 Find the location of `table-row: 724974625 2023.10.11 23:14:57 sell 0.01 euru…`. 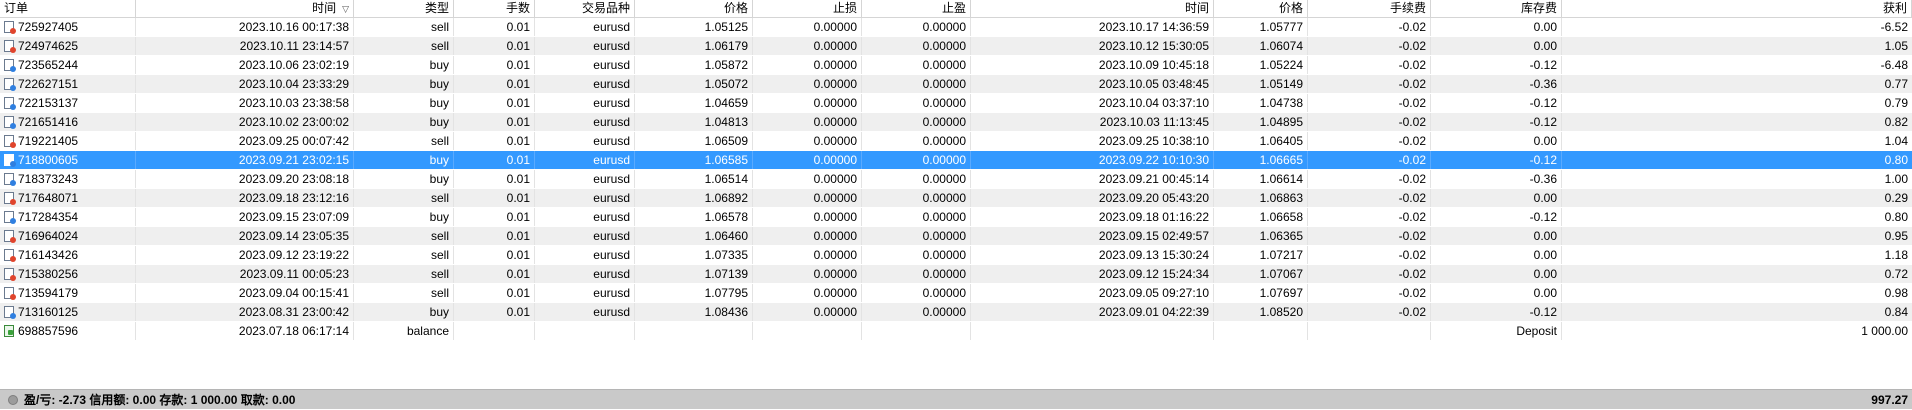

table-row: 724974625 2023.10.11 23:14:57 sell 0.01 euru… is located at coordinates (956, 46).